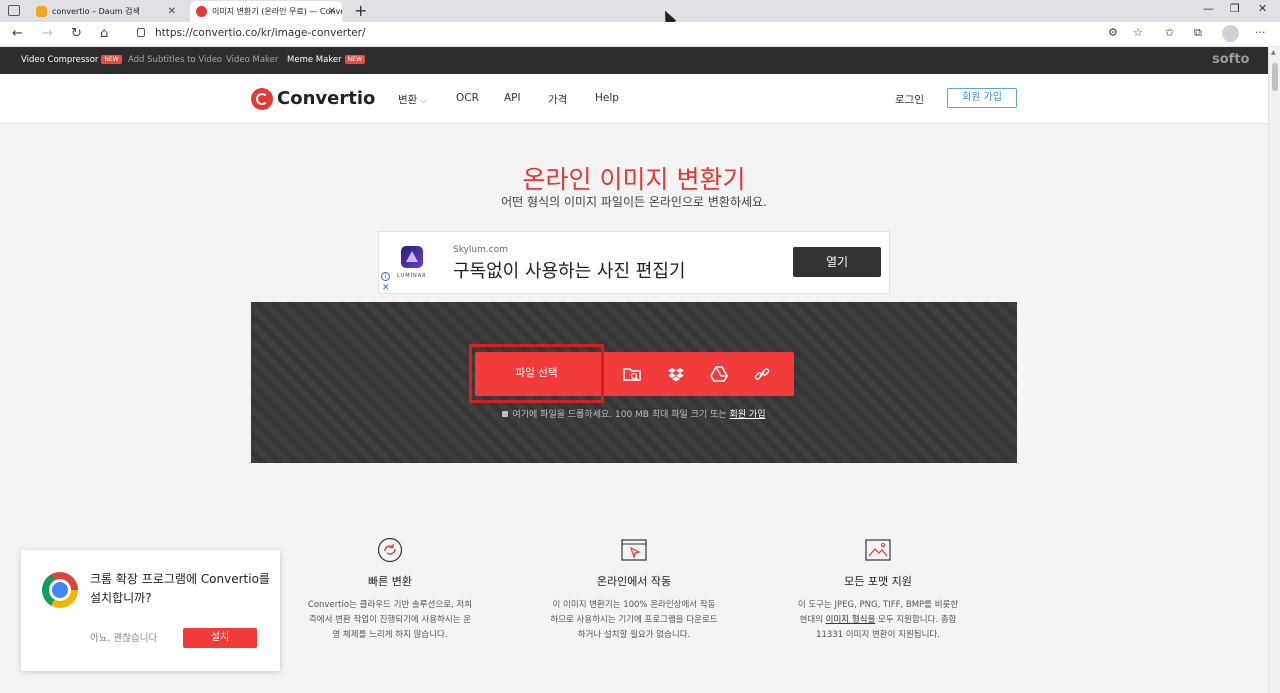 This screenshot has width=1280, height=693. Describe the element at coordinates (1230, 33) in the screenshot. I see `profile-avatar` at that location.